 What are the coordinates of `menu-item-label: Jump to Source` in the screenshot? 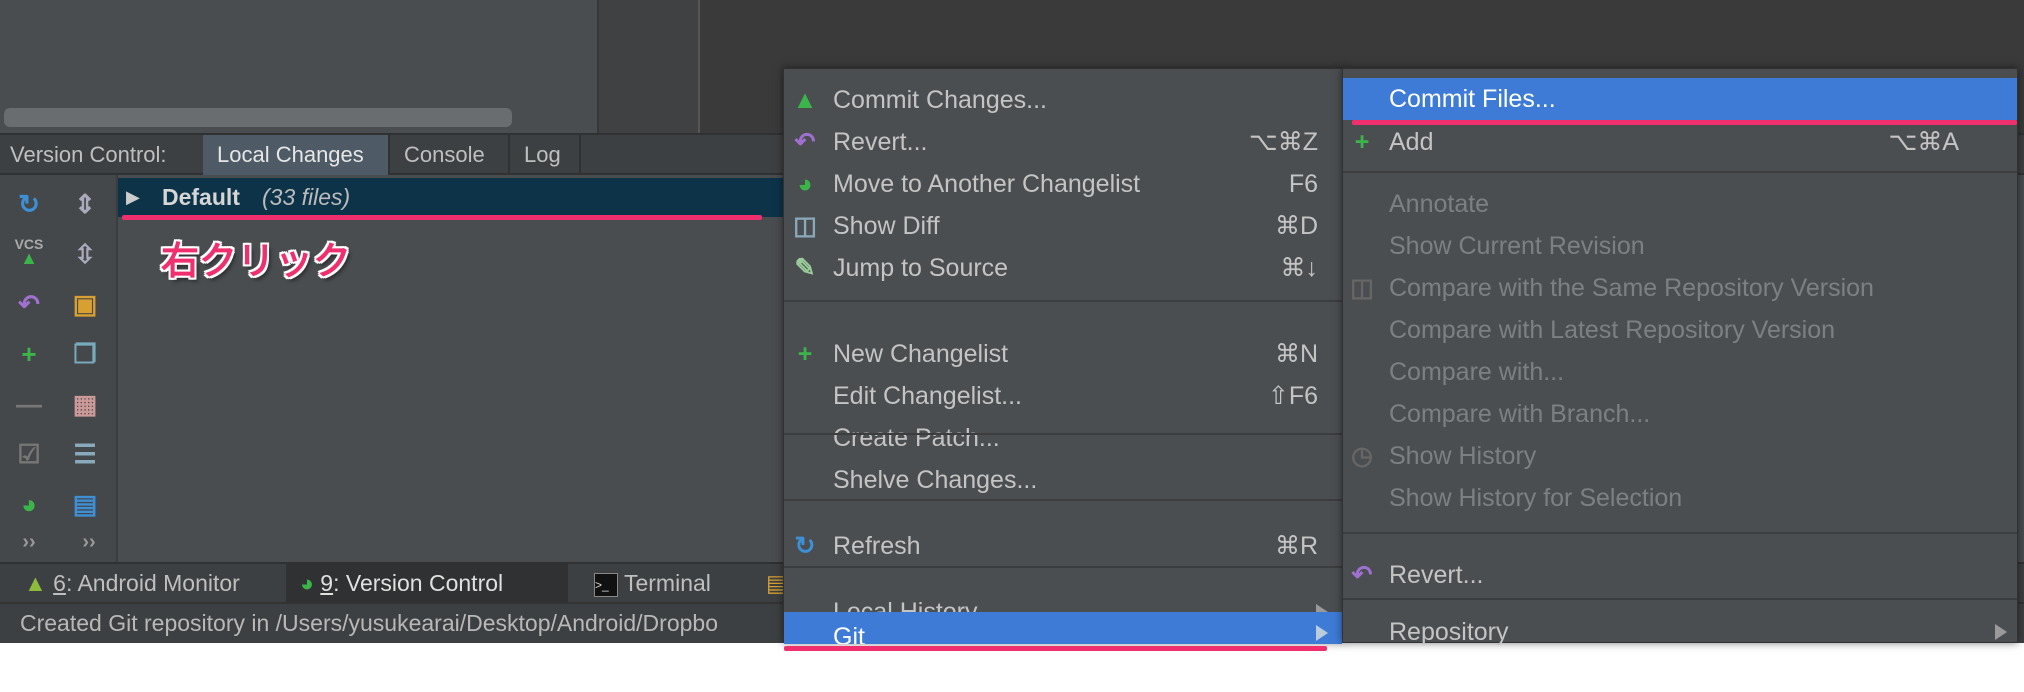 It's located at (921, 268).